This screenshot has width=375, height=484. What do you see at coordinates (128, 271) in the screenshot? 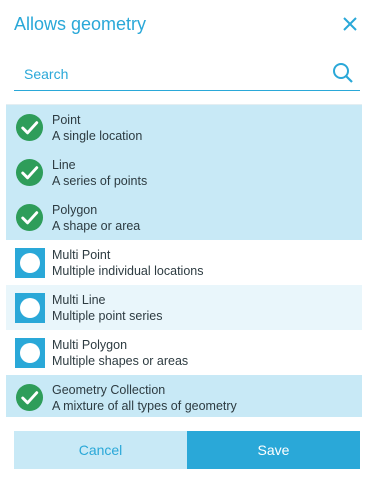
I see `item-description: Multiple individual locations` at bounding box center [128, 271].